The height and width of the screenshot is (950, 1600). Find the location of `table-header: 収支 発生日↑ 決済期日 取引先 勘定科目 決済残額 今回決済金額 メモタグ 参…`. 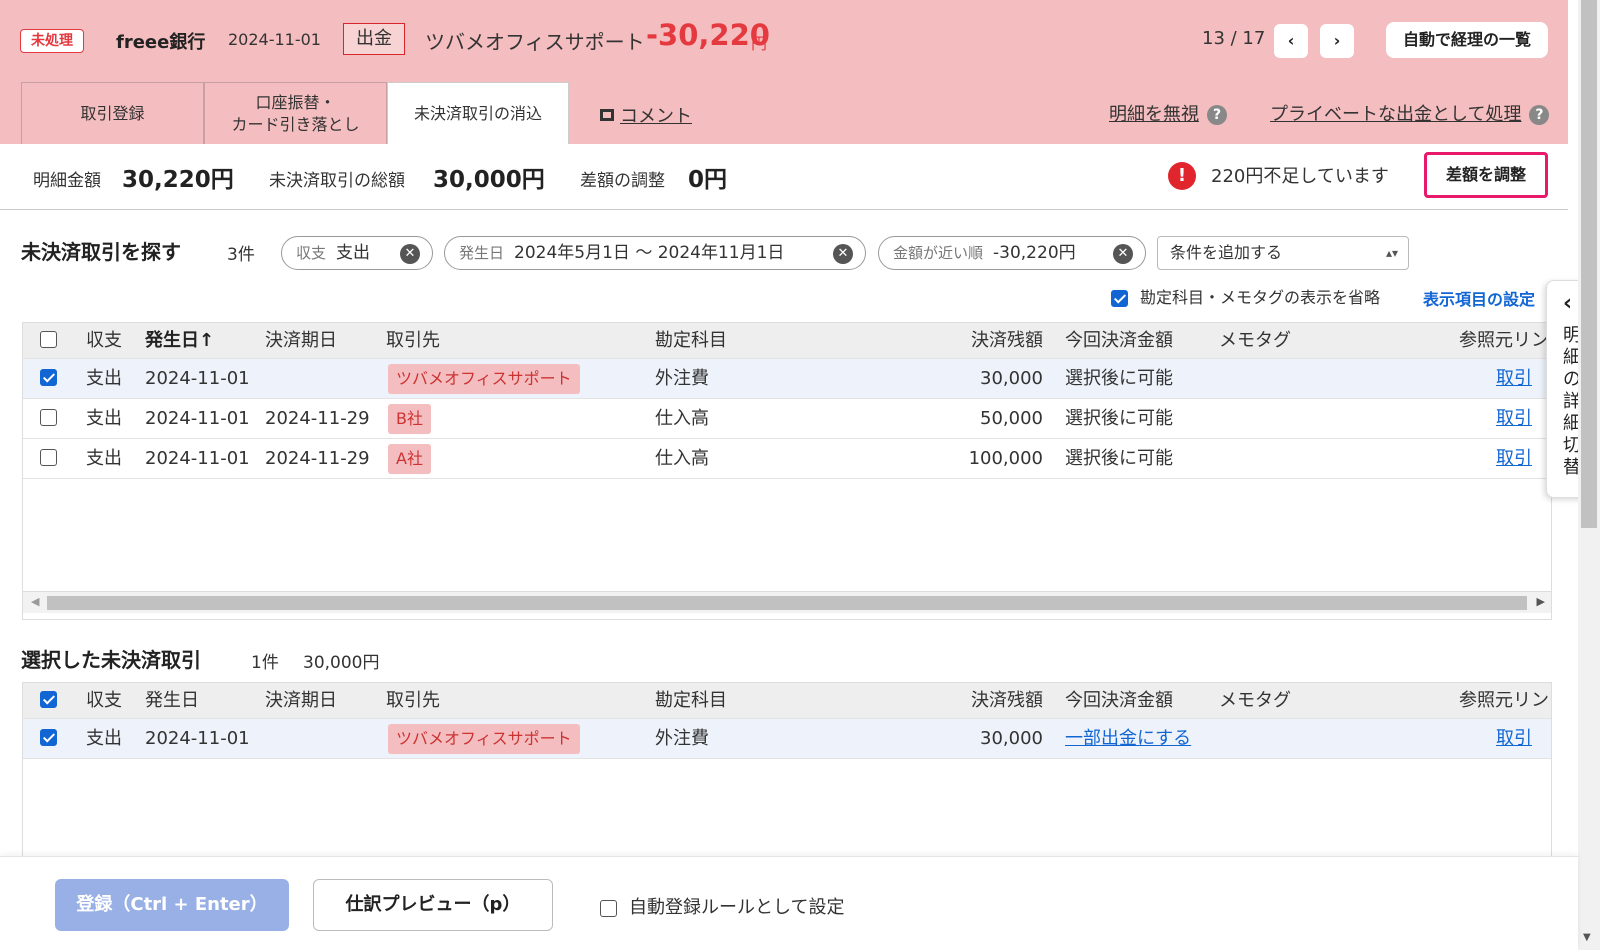

table-header: 収支 発生日↑ 決済期日 取引先 勘定科目 決済残額 今回決済金額 メモタグ 参… is located at coordinates (787, 341).